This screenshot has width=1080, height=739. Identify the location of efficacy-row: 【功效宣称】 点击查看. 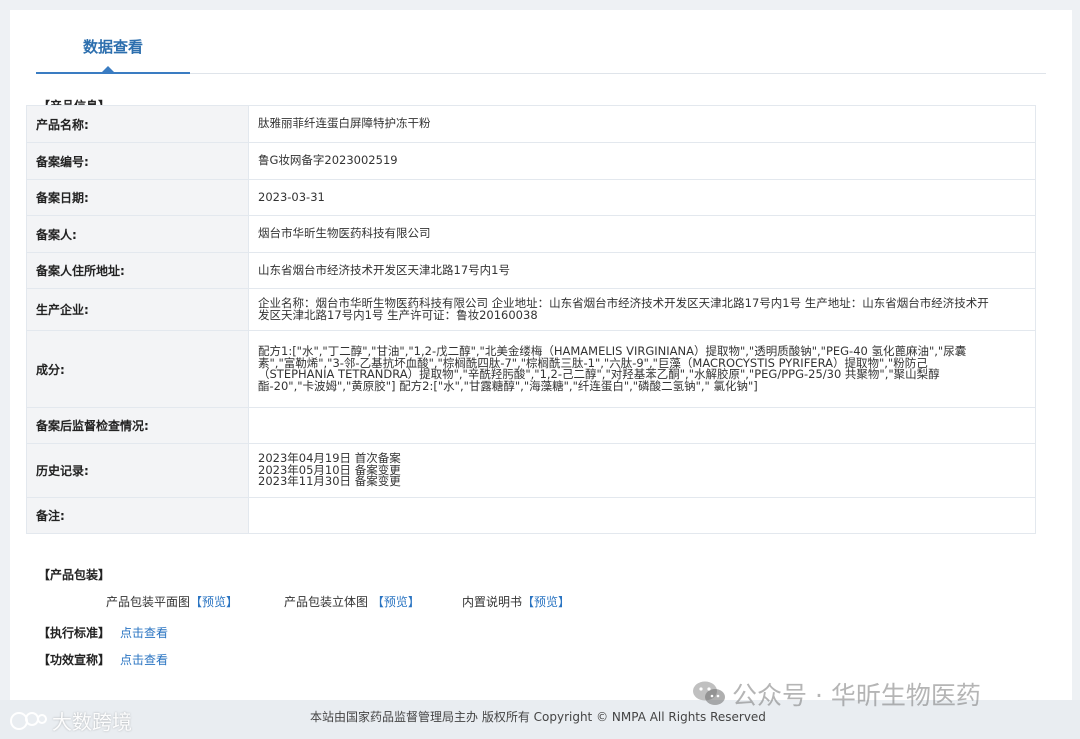
(103, 659).